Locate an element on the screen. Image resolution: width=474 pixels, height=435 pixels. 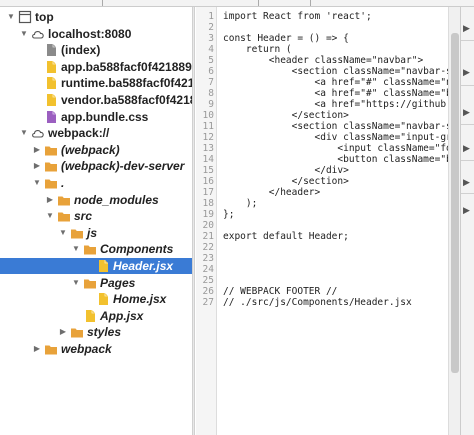
code-line: export default Header; is located at coordinates (286, 236).